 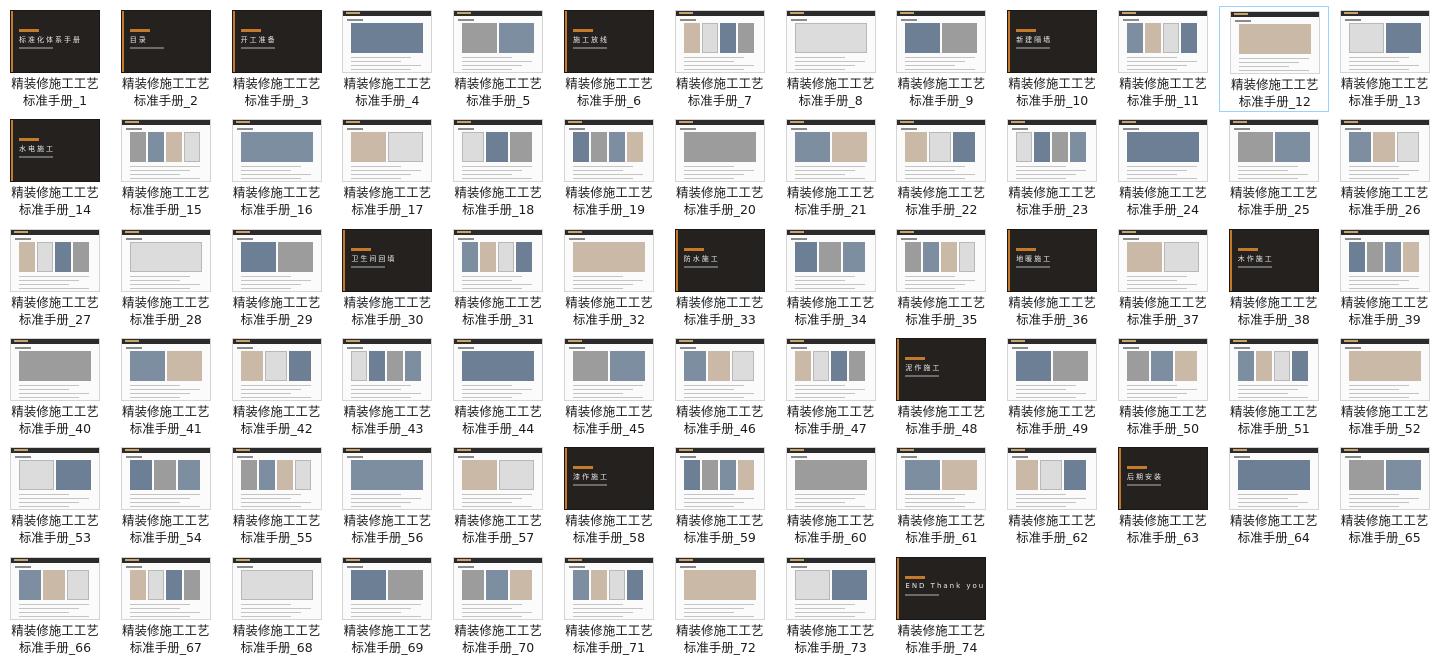 What do you see at coordinates (1163, 387) in the screenshot?
I see `file-item: 精装修施工工艺 标准手册_50` at bounding box center [1163, 387].